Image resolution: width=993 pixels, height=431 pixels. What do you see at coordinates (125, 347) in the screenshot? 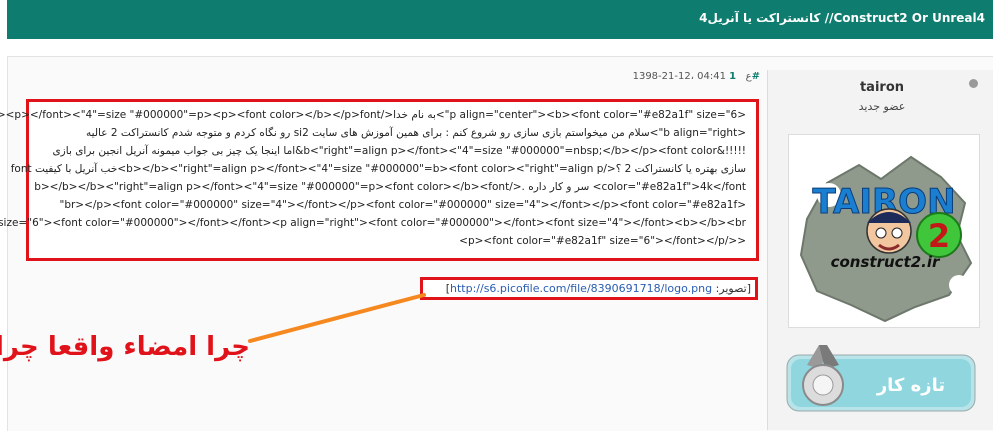
I see `annotation-text: چرا امضاء واقعا چرا` at bounding box center [125, 347].